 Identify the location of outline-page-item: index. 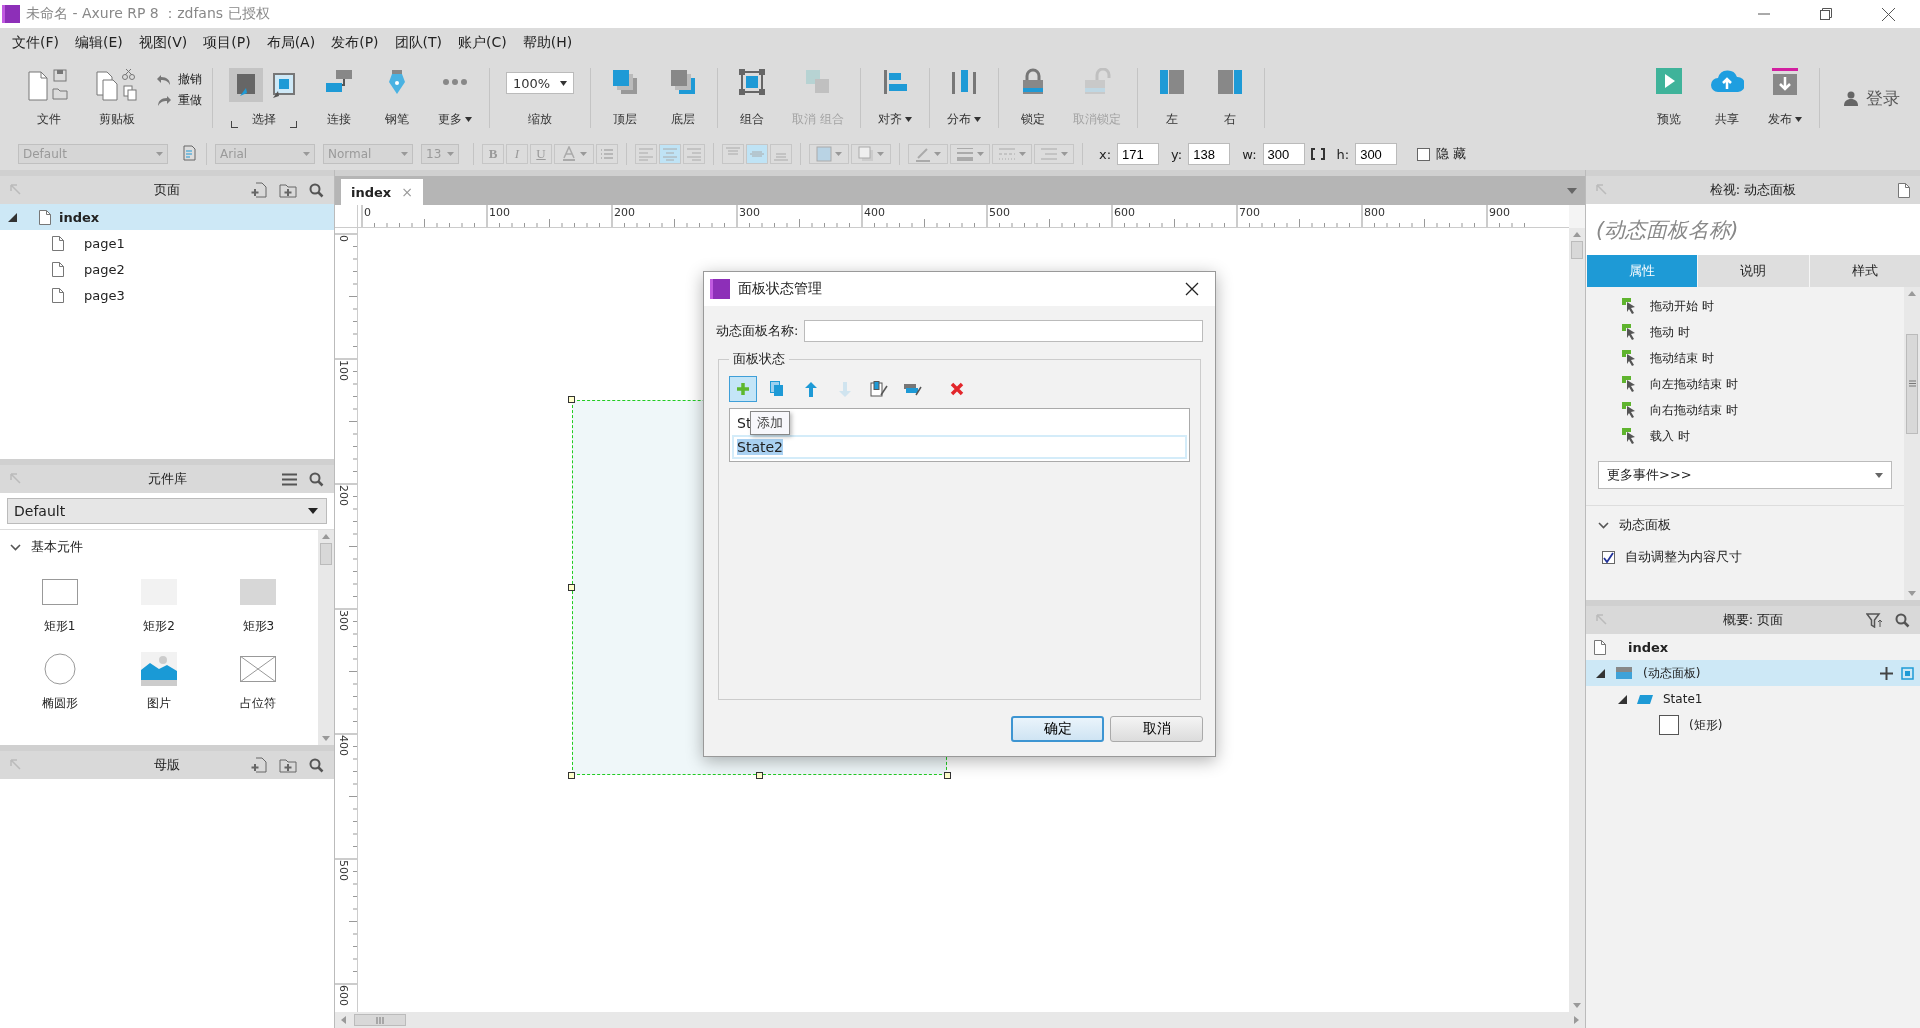
(1753, 647).